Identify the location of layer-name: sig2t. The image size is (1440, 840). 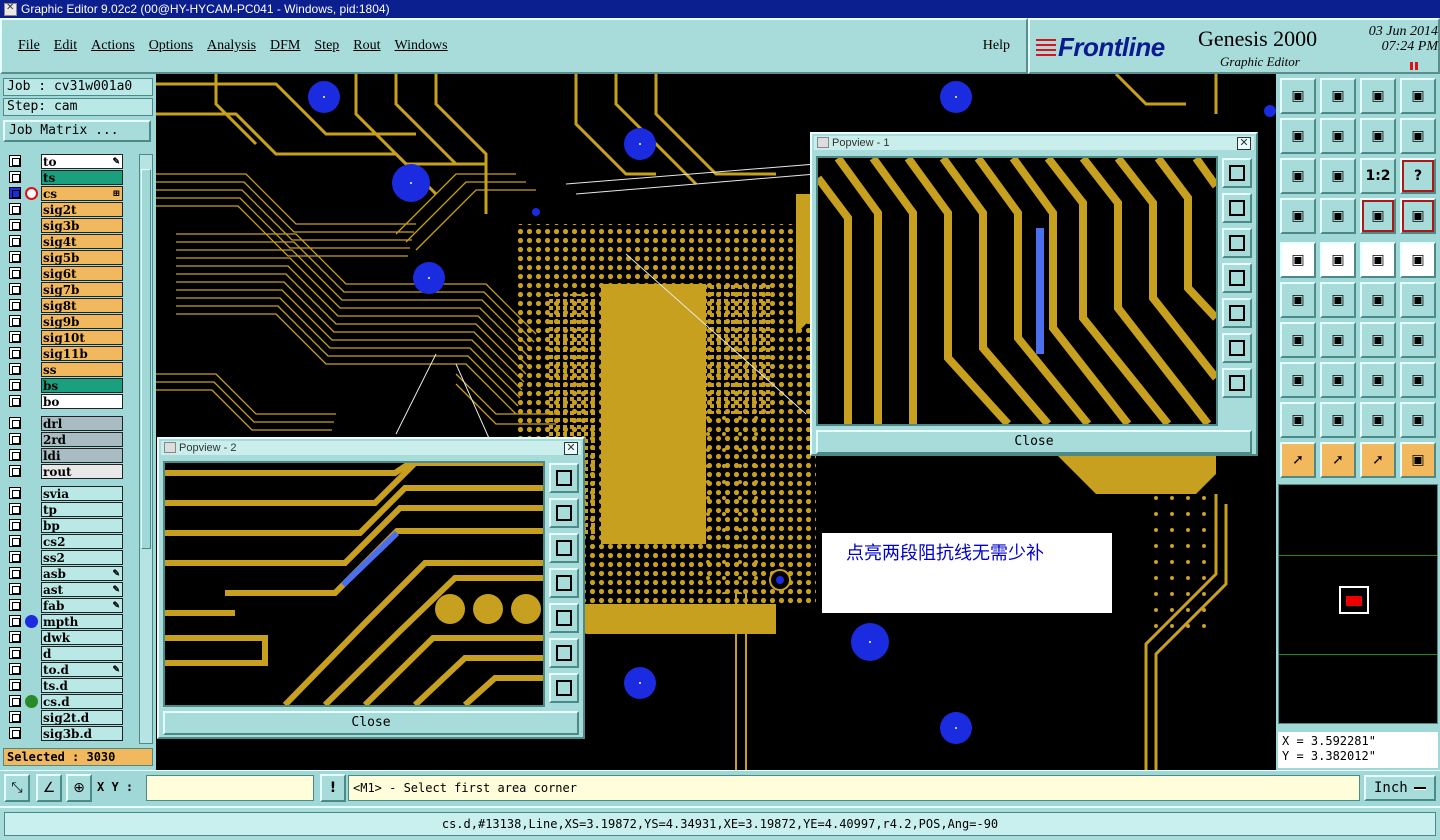
(82, 209).